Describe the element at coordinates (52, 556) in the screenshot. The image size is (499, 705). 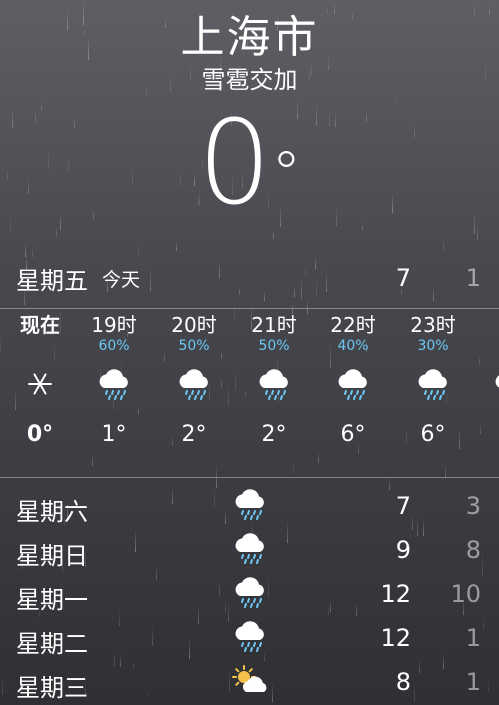
I see `daily-day: 星期日` at that location.